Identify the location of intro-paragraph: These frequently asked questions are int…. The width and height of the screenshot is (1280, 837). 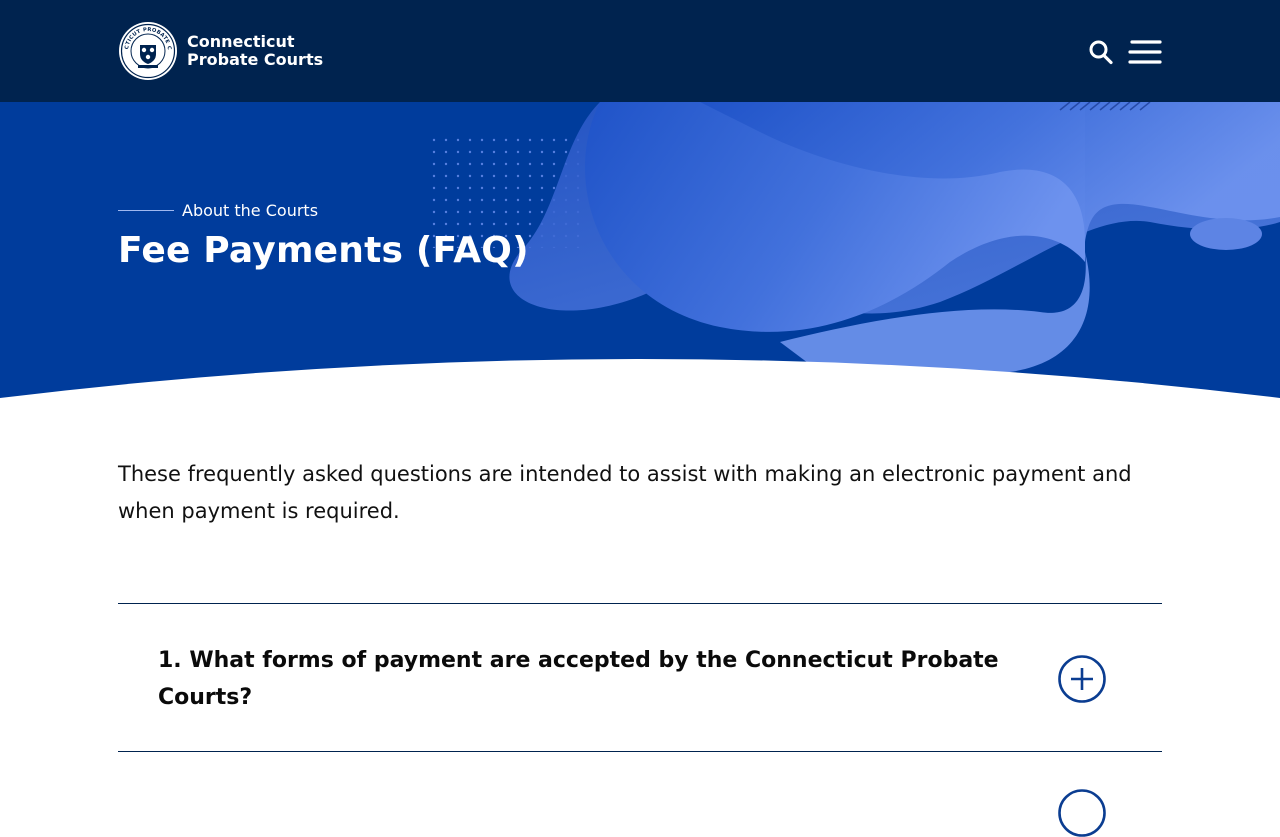
(625, 492).